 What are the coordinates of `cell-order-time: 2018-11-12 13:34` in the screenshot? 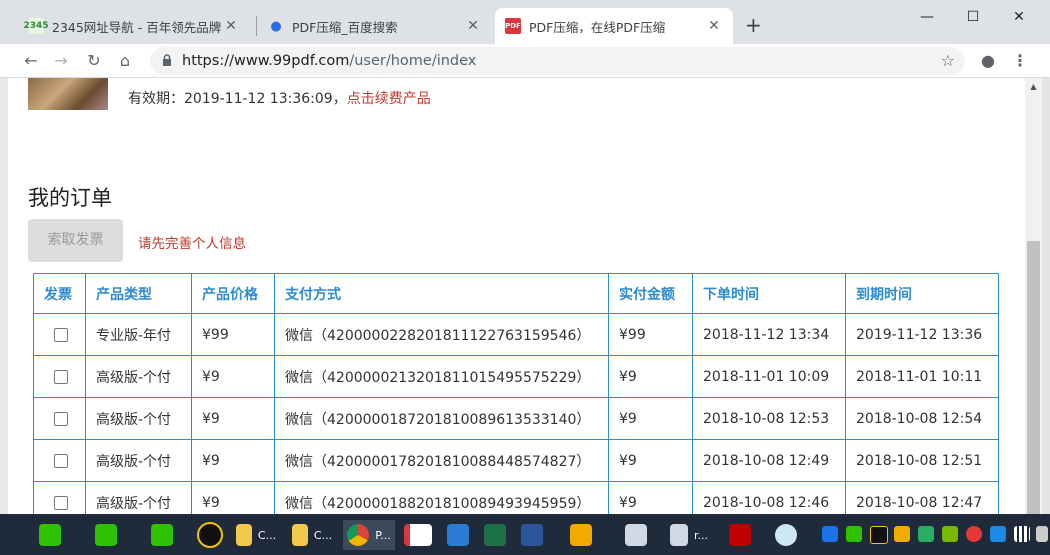 It's located at (769, 334).